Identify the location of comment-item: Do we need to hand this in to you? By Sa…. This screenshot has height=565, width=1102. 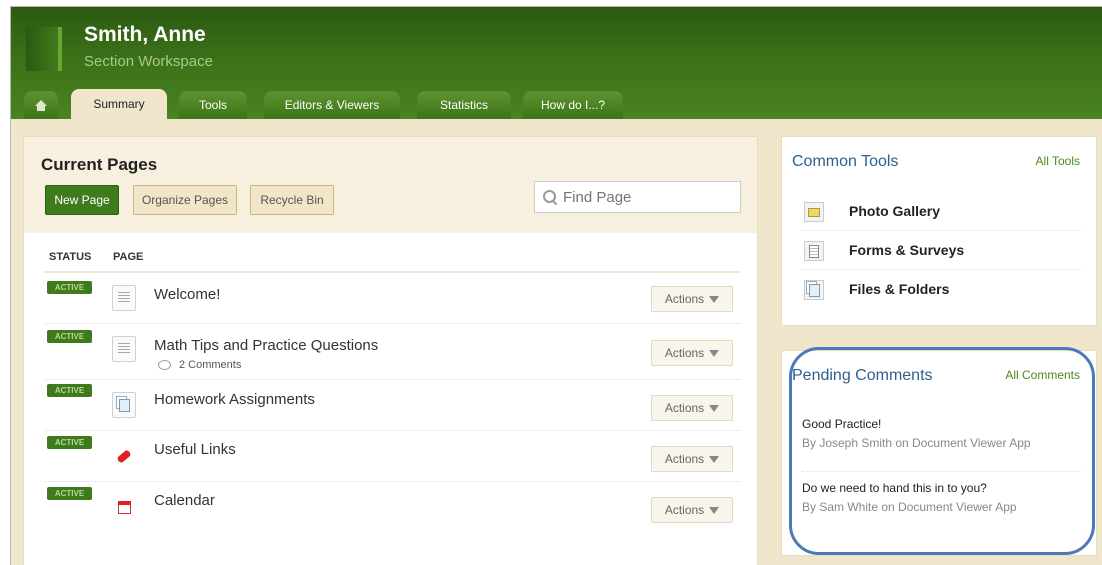
(942, 497).